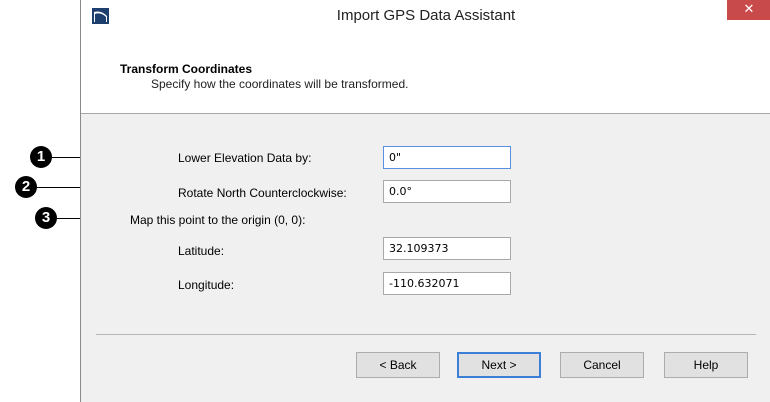 The width and height of the screenshot is (770, 402). Describe the element at coordinates (26, 187) in the screenshot. I see `callout-number-2: 2` at that location.